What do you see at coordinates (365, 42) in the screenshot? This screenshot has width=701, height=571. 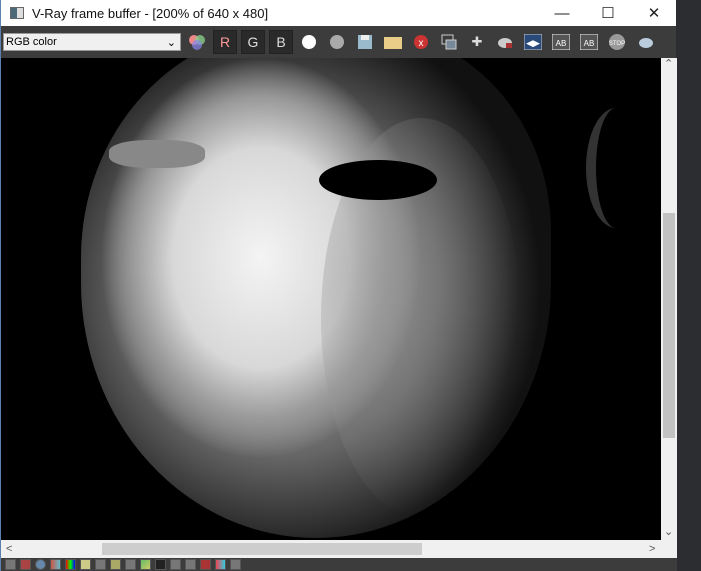 I see `save-icon` at bounding box center [365, 42].